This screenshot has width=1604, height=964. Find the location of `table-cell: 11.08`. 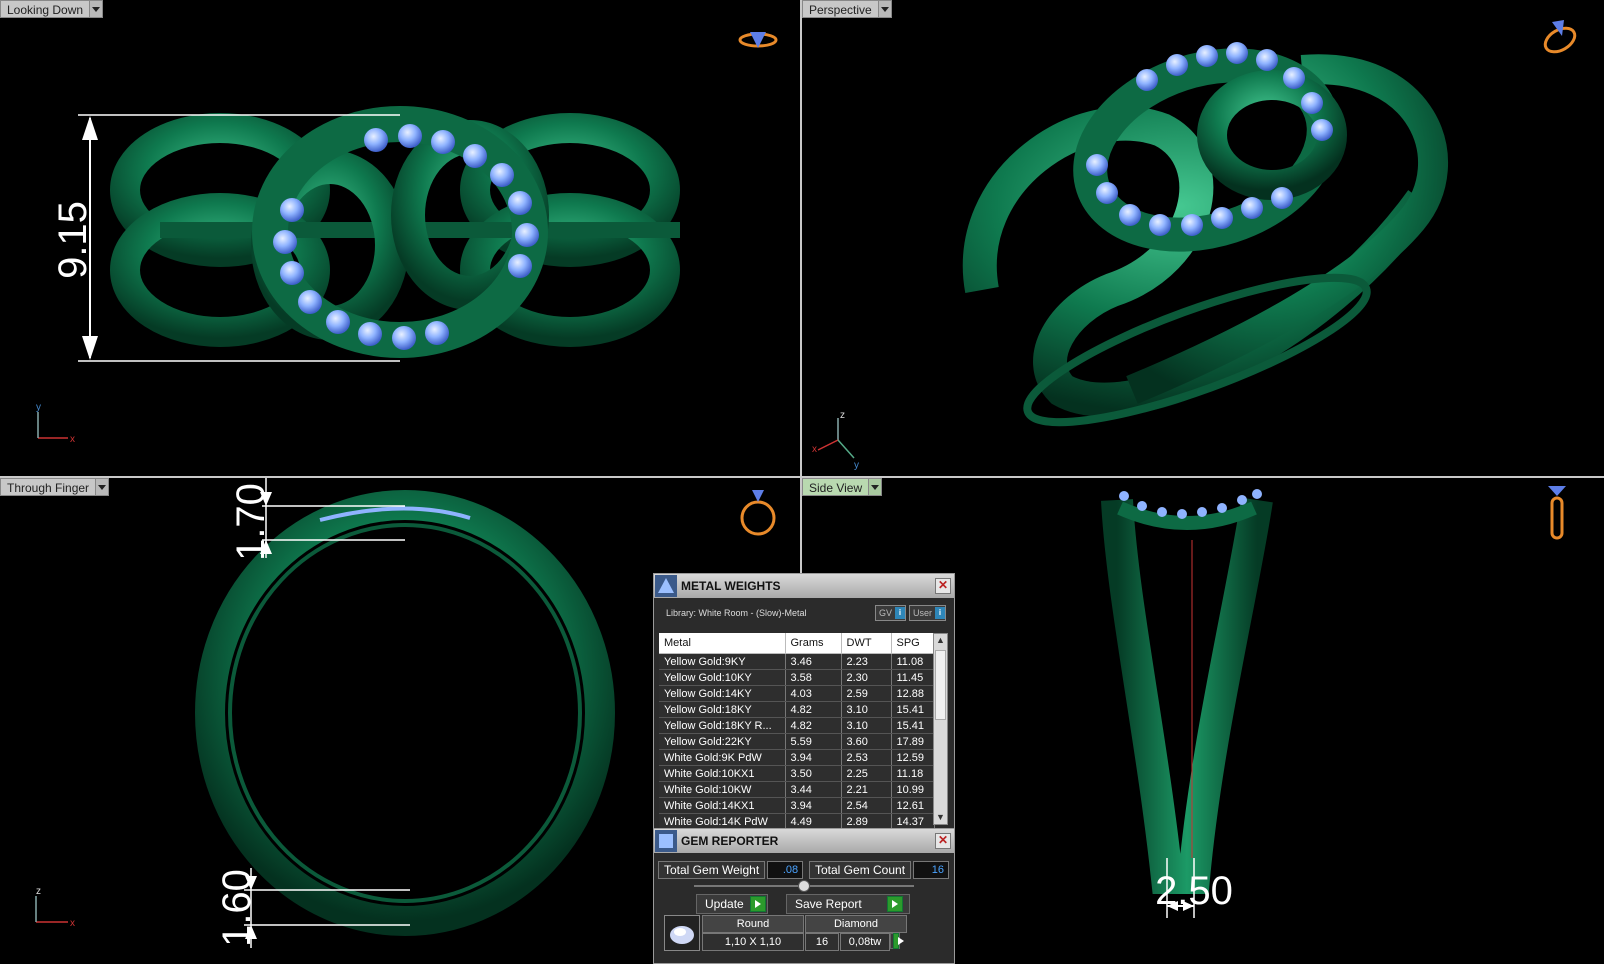

table-cell: 11.08 is located at coordinates (913, 661).